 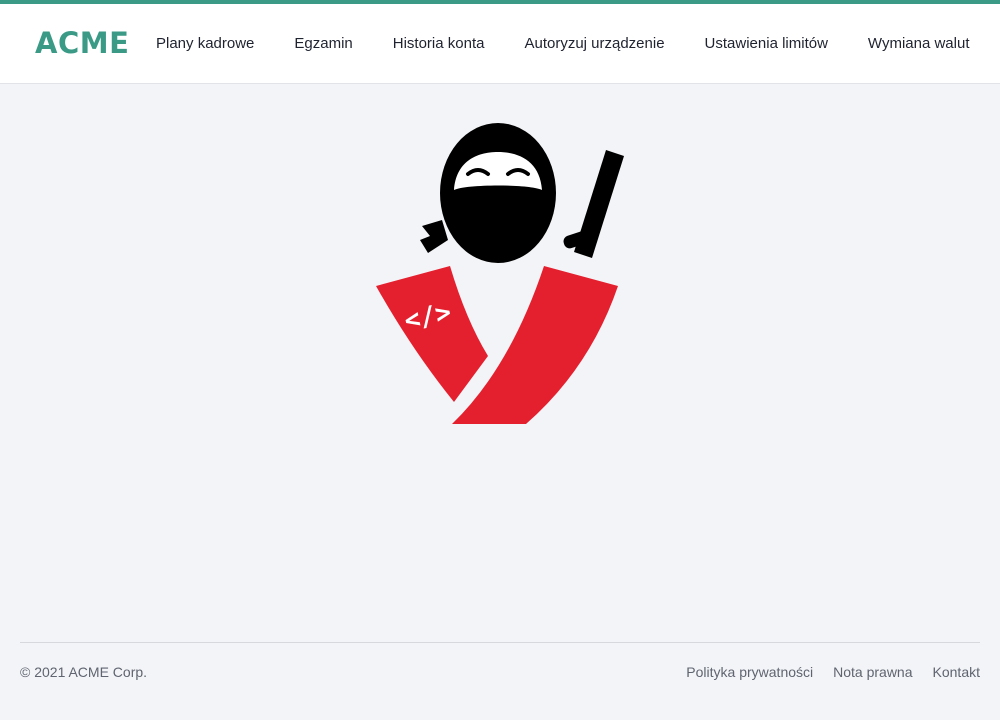 I want to click on nav-item-plany-kadrowe: Plany kadrowe, so click(x=205, y=43).